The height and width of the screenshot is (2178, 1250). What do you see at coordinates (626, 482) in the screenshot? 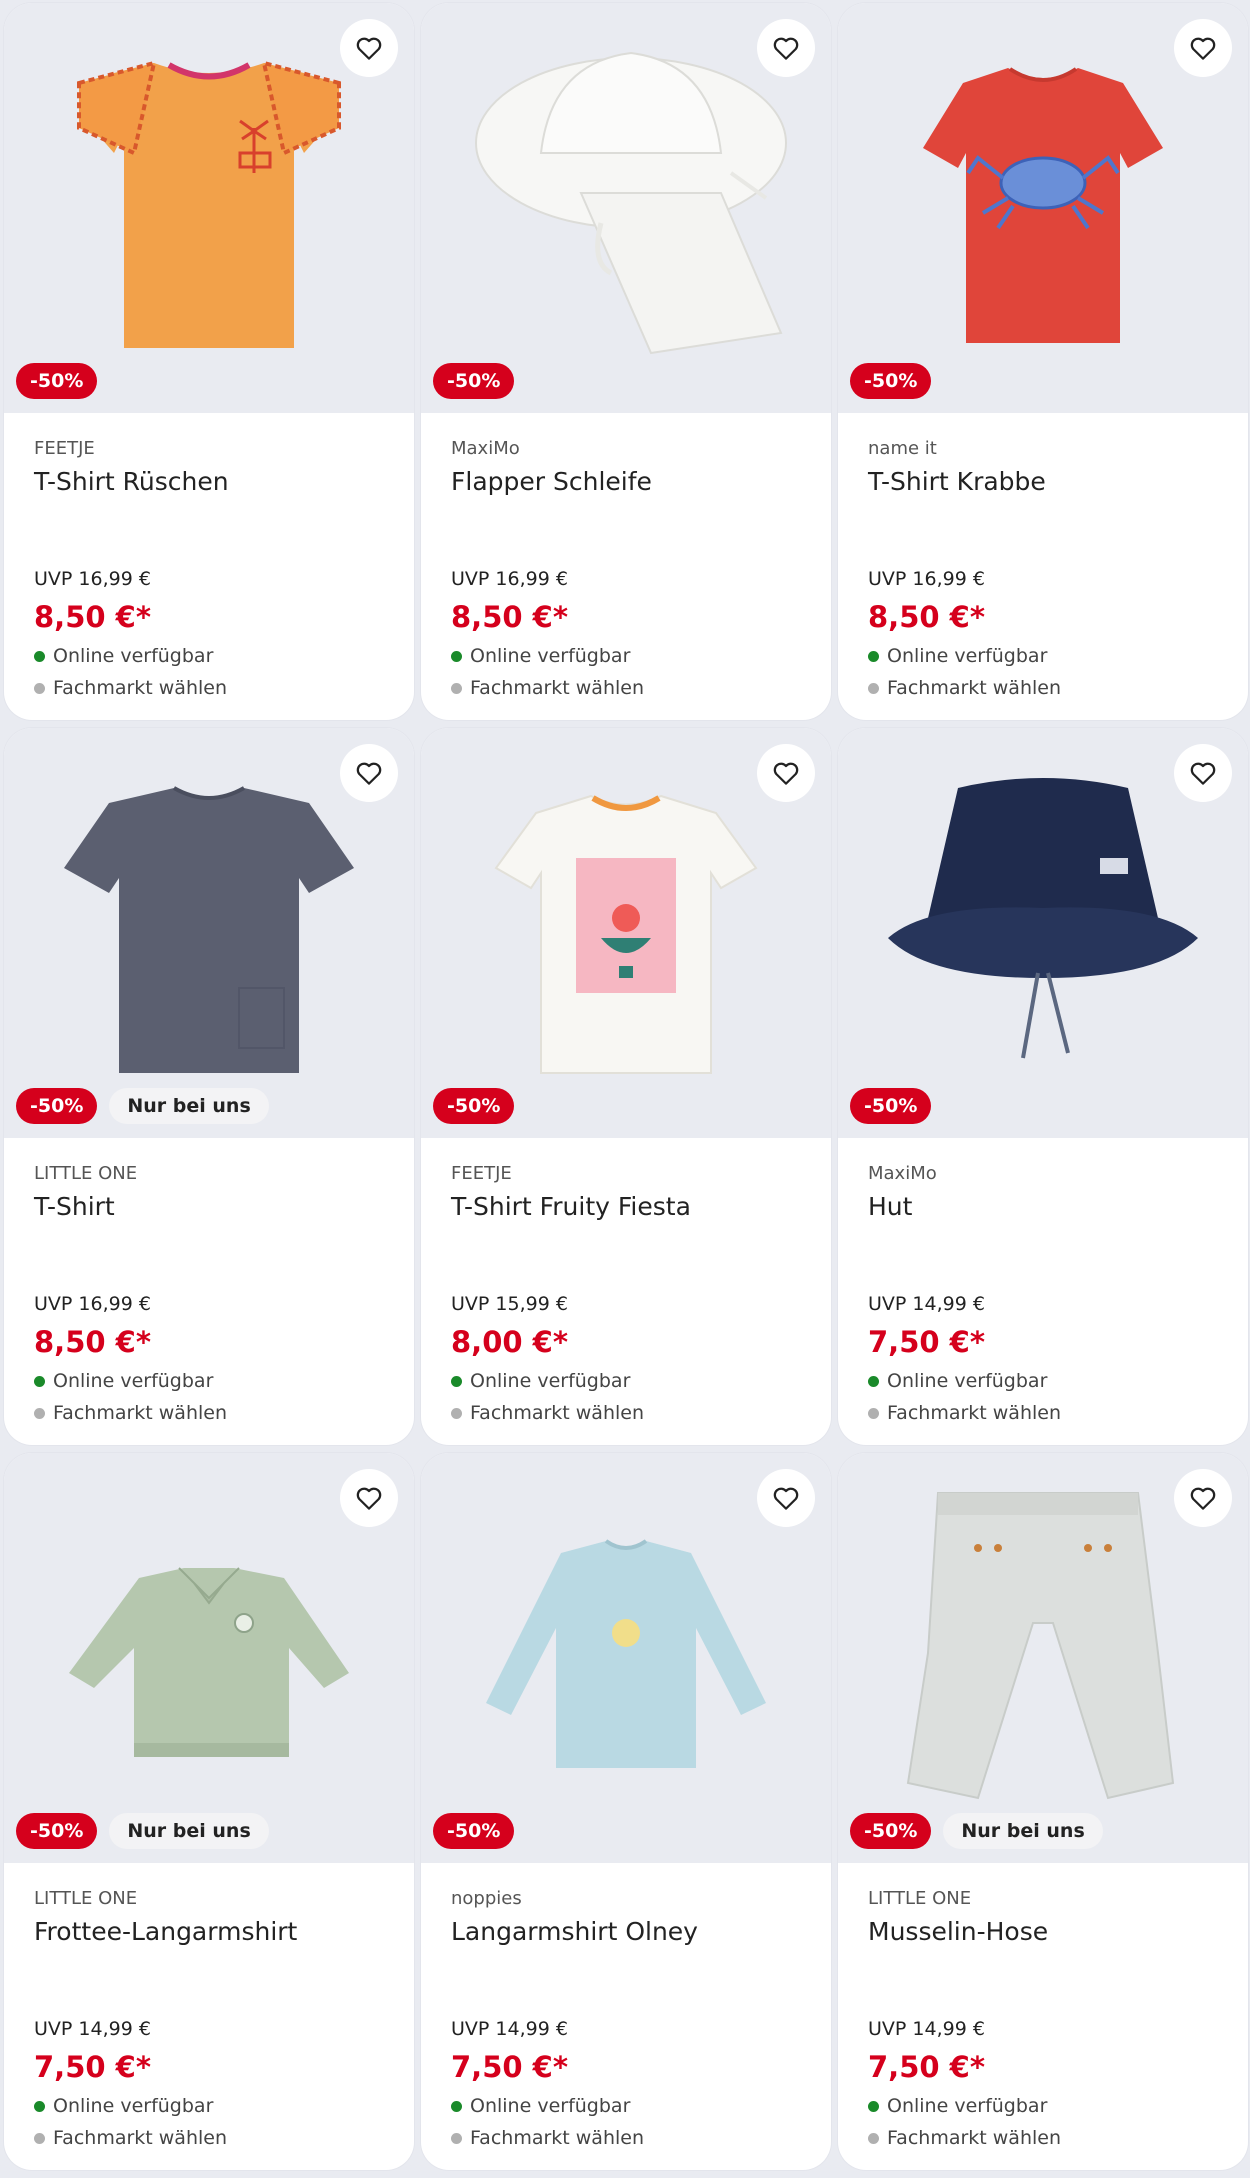
I see `product-title: Flapper Schleife` at bounding box center [626, 482].